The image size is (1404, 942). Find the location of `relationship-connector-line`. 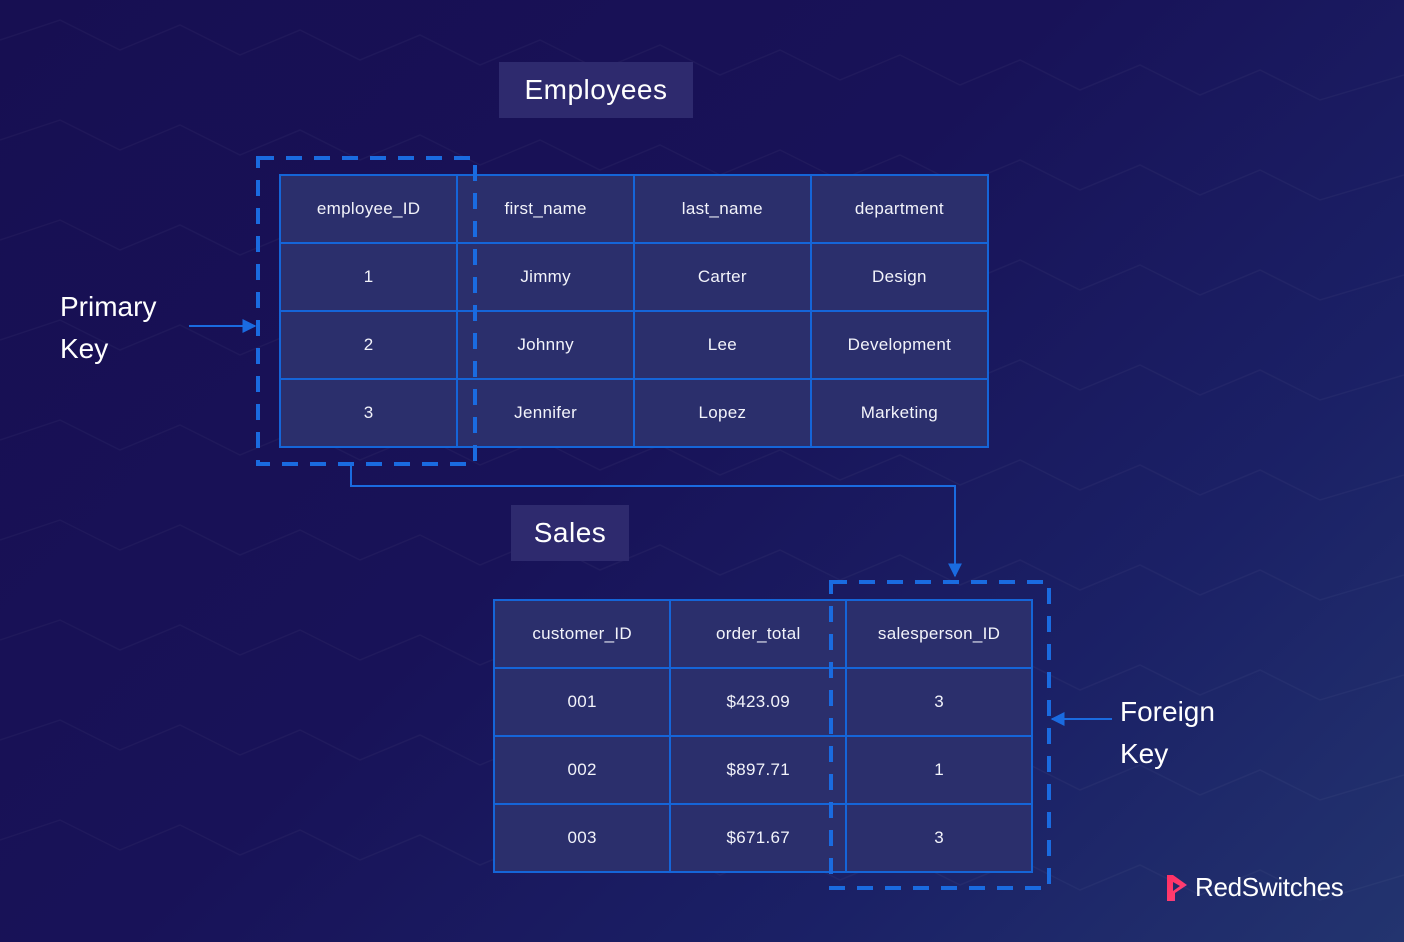

relationship-connector-line is located at coordinates (656, 522).